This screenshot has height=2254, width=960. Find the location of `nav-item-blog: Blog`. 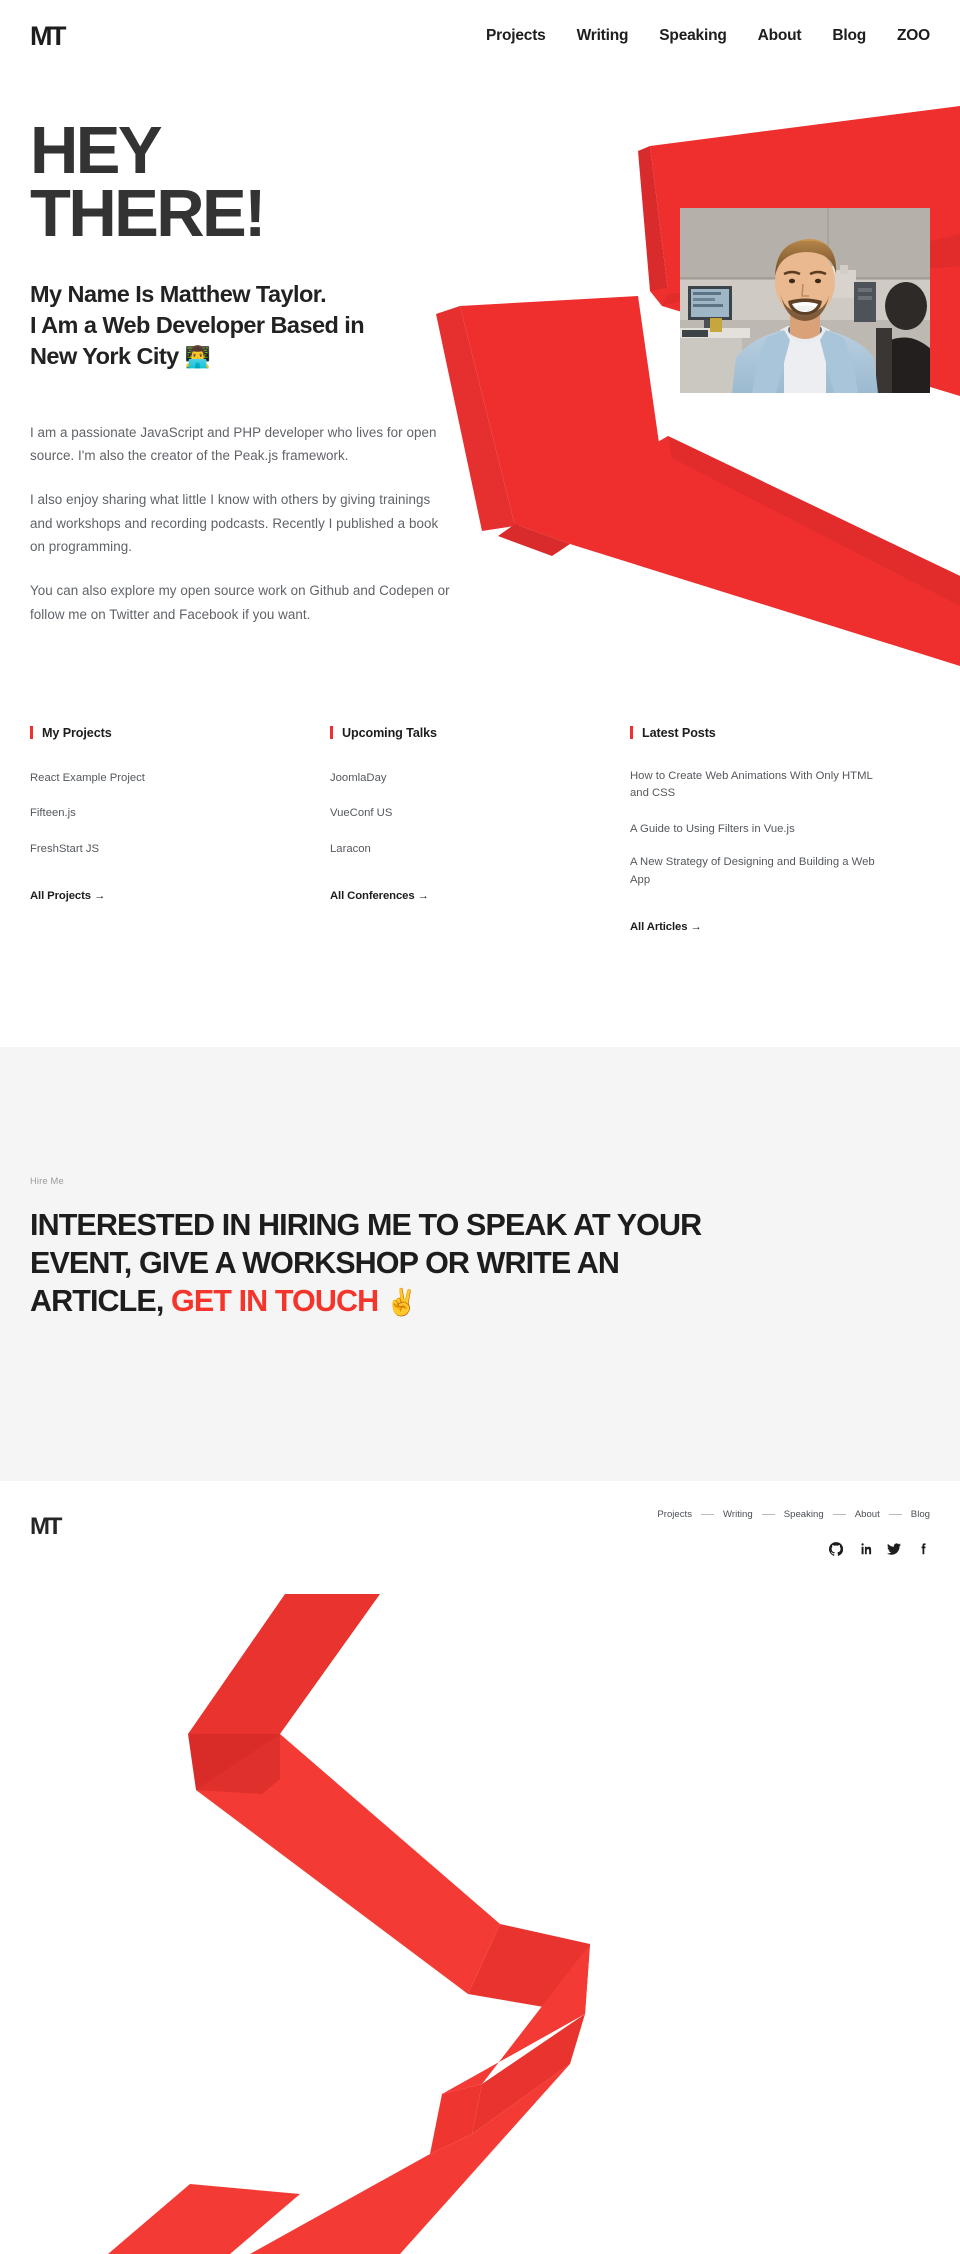

nav-item-blog: Blog is located at coordinates (849, 36).